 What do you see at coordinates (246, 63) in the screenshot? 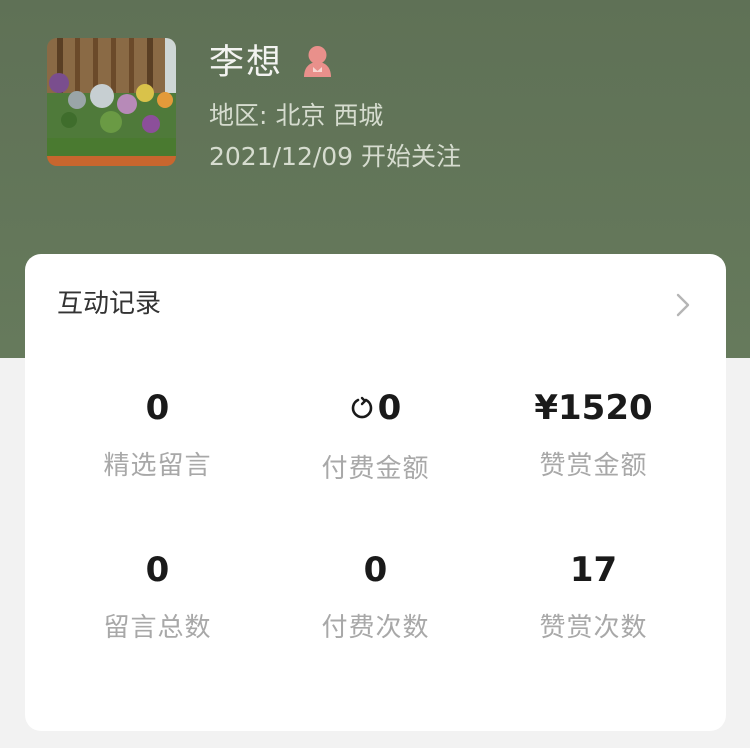
I see `profile-name: 李想` at bounding box center [246, 63].